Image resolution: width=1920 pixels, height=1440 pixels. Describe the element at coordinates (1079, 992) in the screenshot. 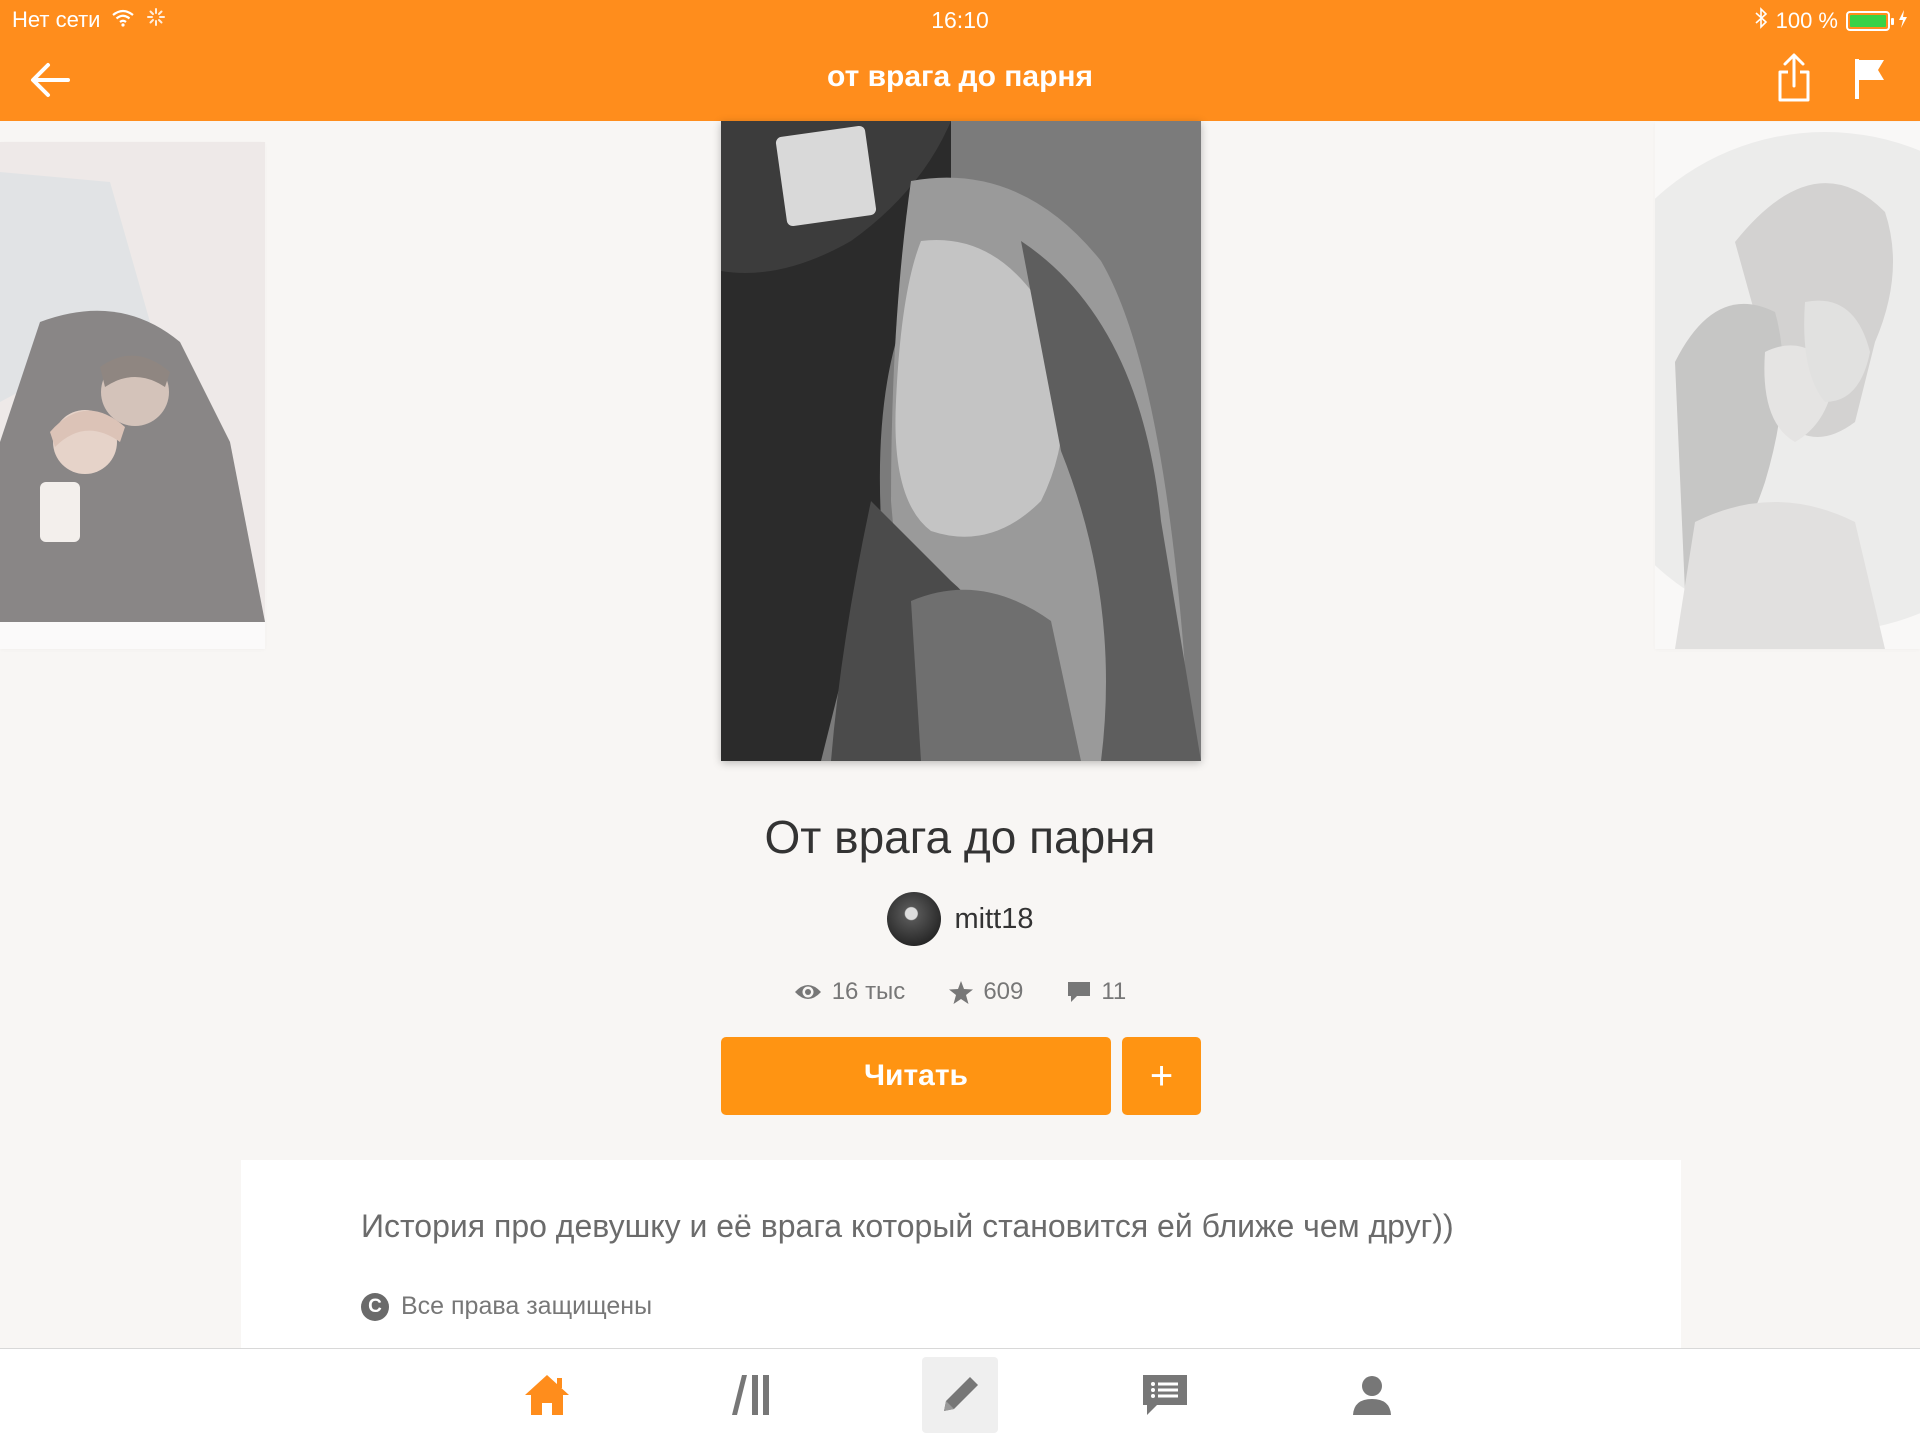

I see `comment-icon` at that location.